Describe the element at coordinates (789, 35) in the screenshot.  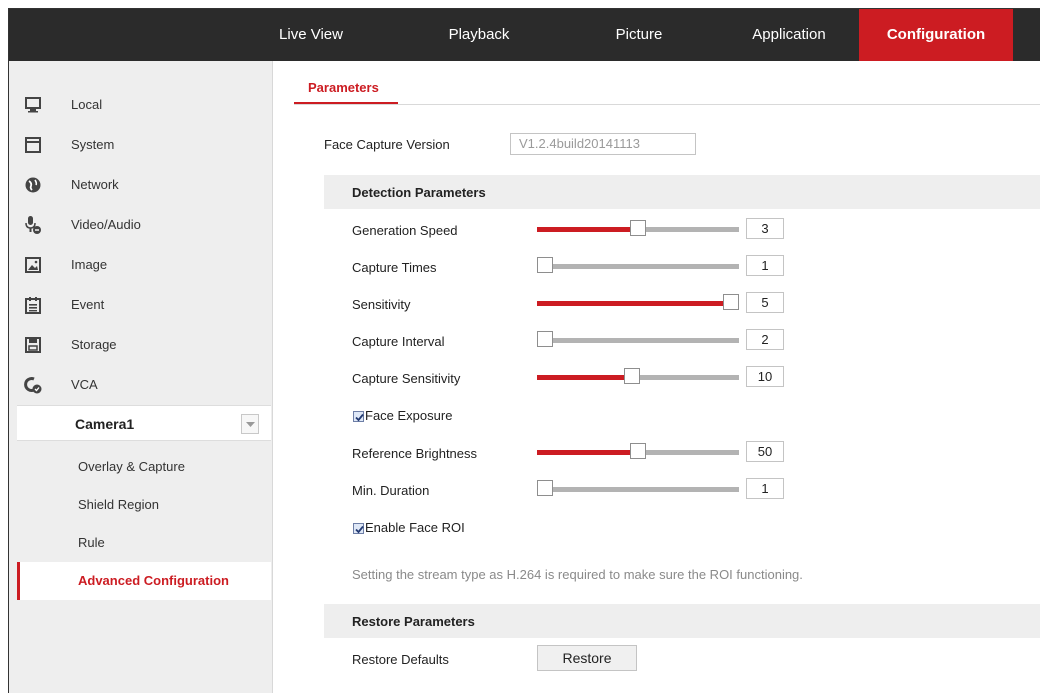
I see `nav-application: Application` at that location.